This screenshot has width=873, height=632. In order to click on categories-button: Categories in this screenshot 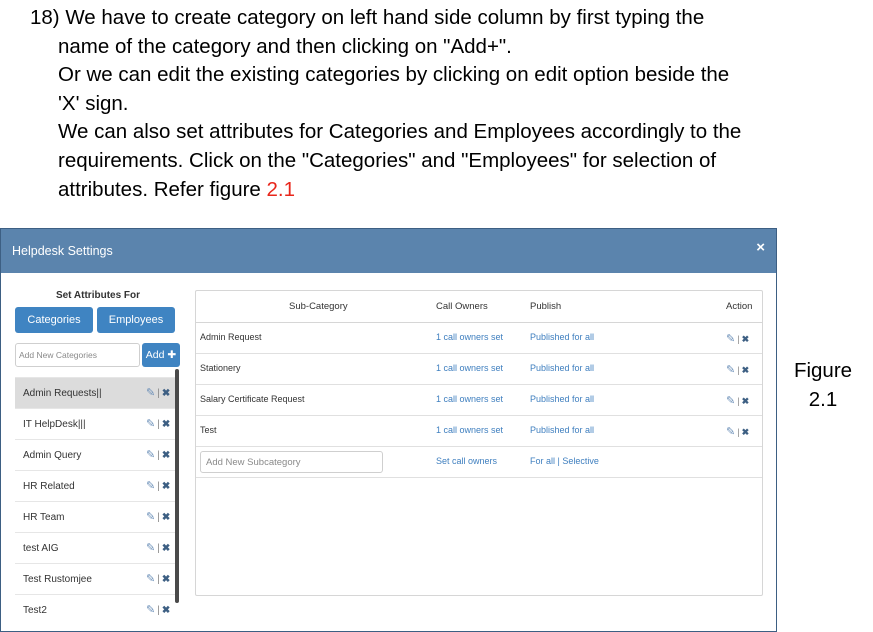, I will do `click(54, 320)`.